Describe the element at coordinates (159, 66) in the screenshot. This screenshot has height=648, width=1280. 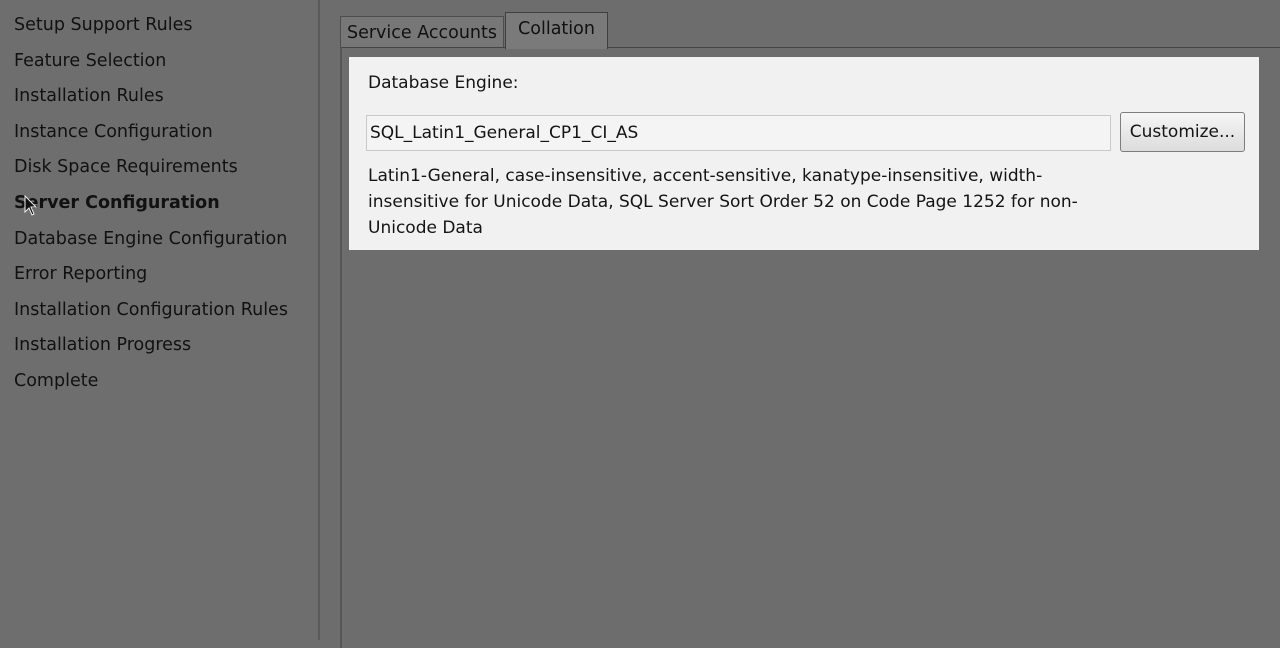
I see `sidebar-item-feature-selection: Feature Selection` at that location.